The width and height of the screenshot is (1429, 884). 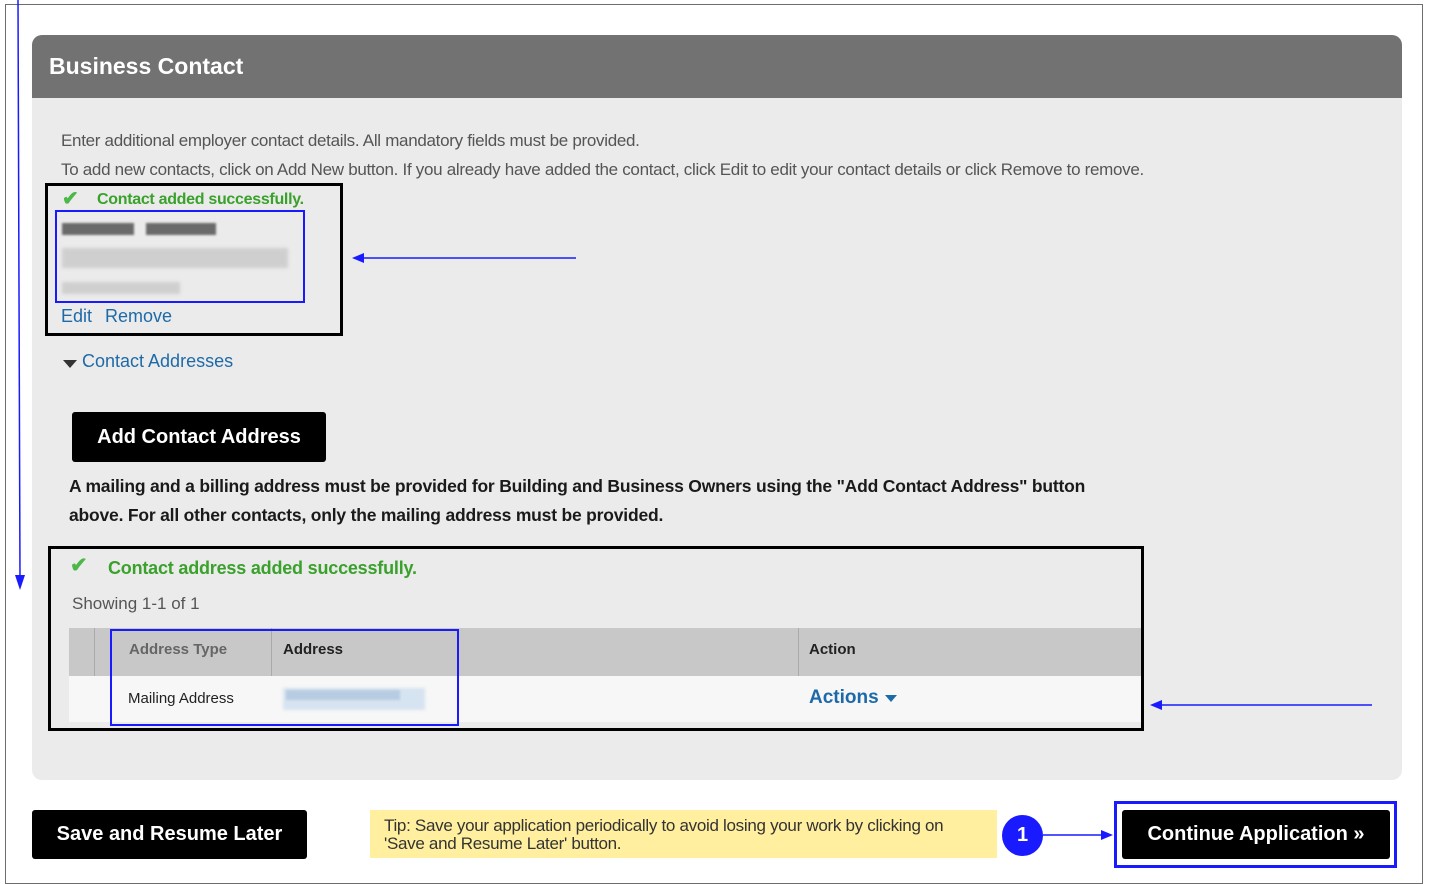 I want to click on save-and-resume-later-button: Save and Resume Later, so click(x=169, y=834).